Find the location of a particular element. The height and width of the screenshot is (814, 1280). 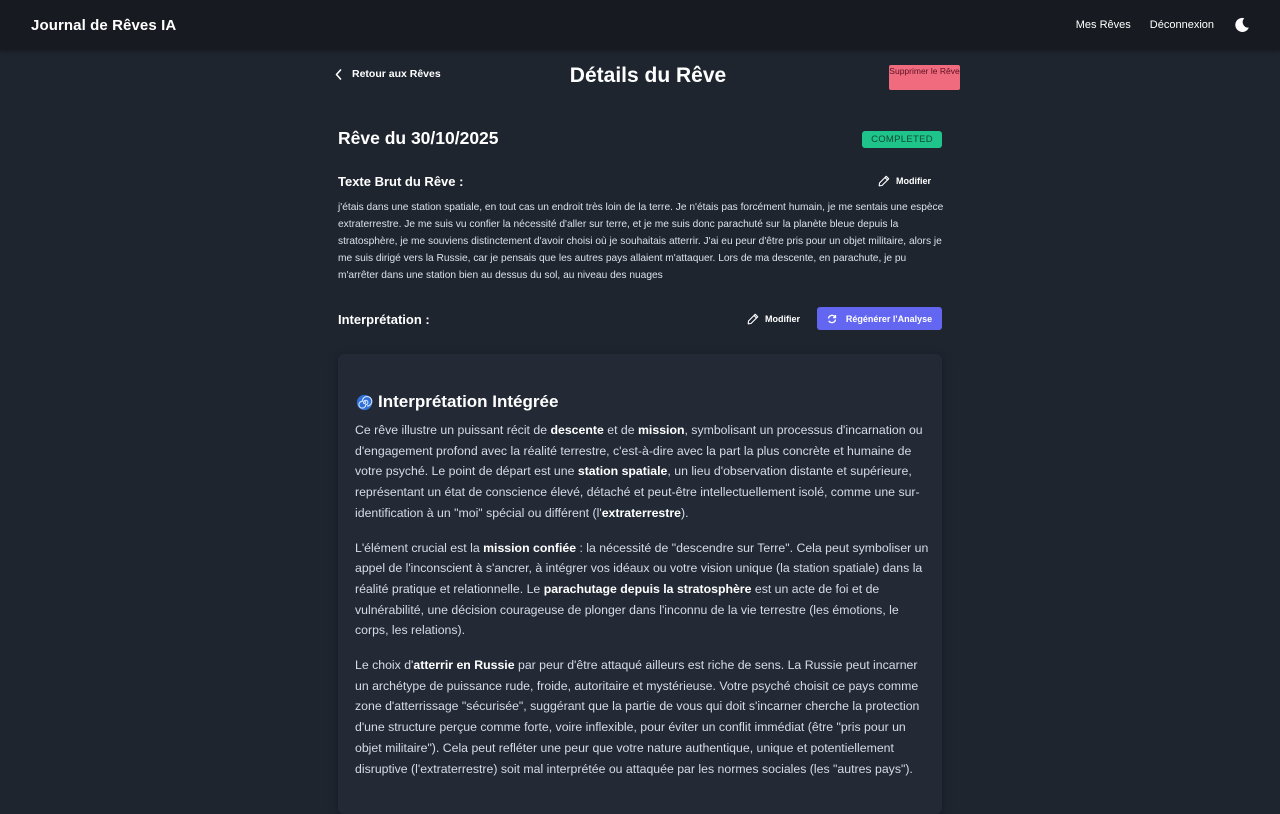

edit-interpretation-button: Modifier is located at coordinates (773, 319).